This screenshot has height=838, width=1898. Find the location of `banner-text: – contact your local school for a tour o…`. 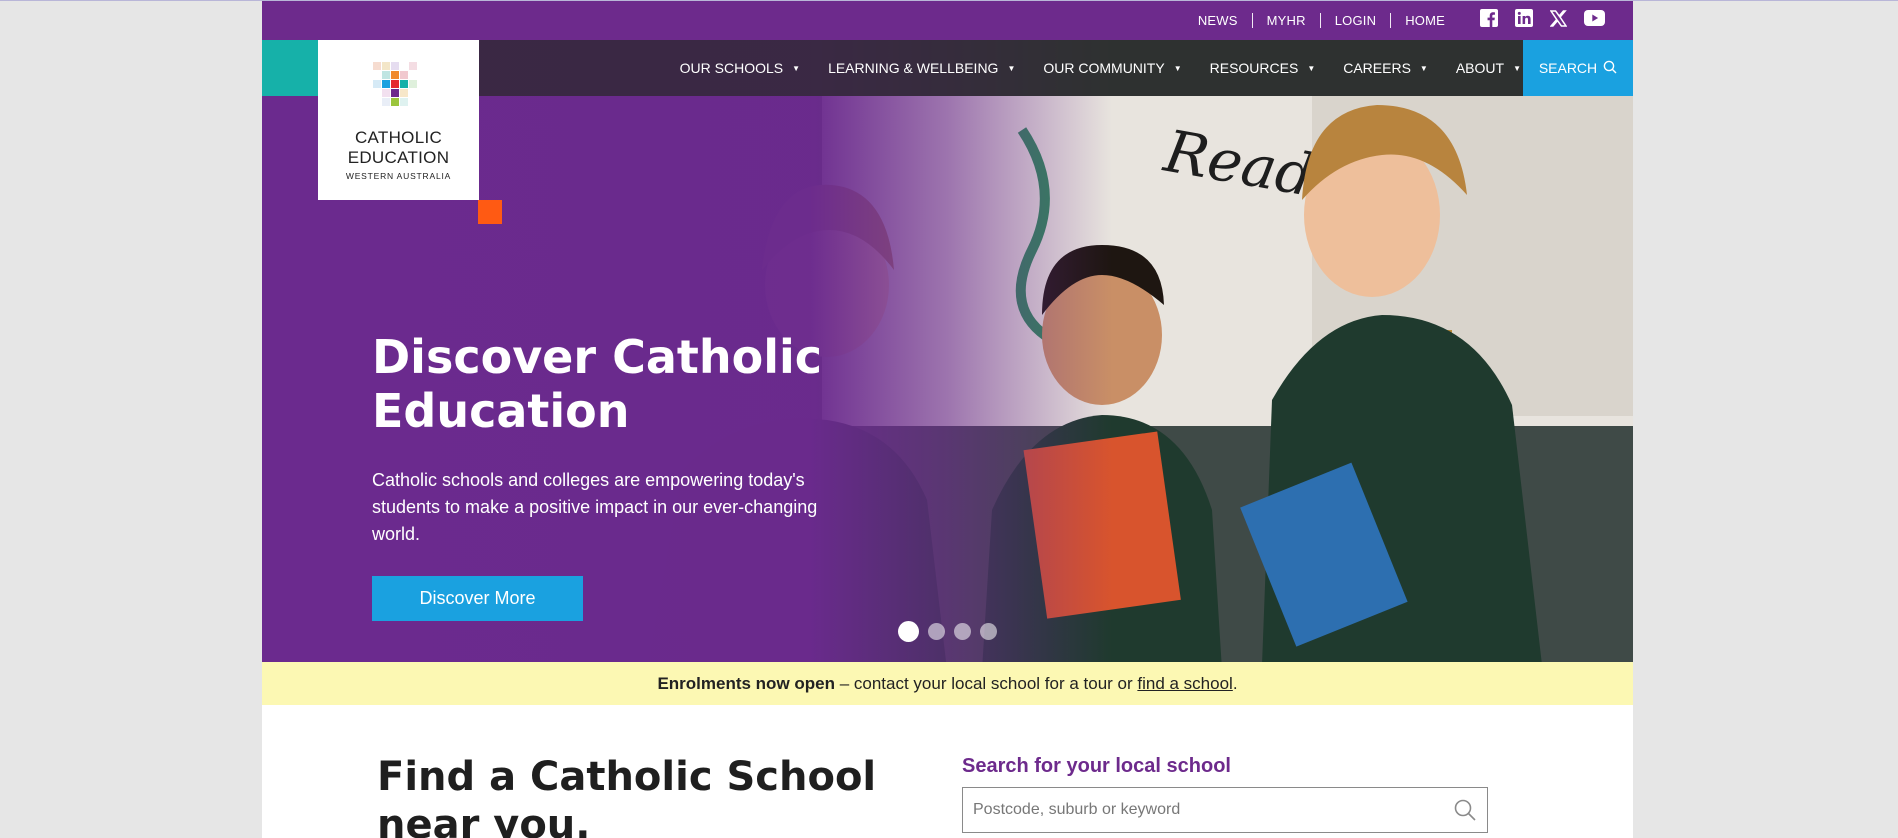

banner-text: – contact your local school for a tour o… is located at coordinates (986, 683).